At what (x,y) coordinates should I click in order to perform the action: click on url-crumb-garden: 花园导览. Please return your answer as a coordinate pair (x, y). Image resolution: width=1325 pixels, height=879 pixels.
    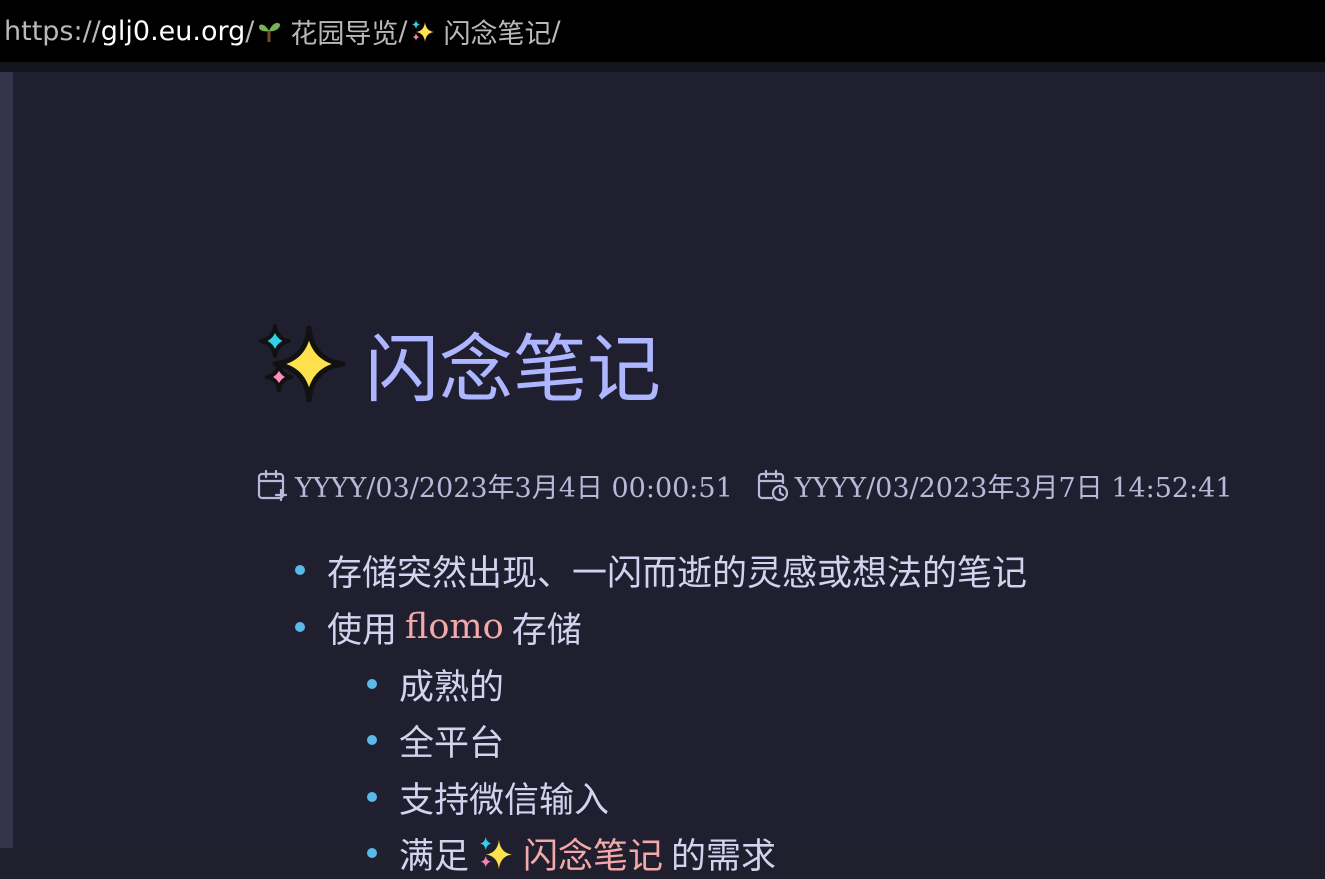
    Looking at the image, I should click on (326, 31).